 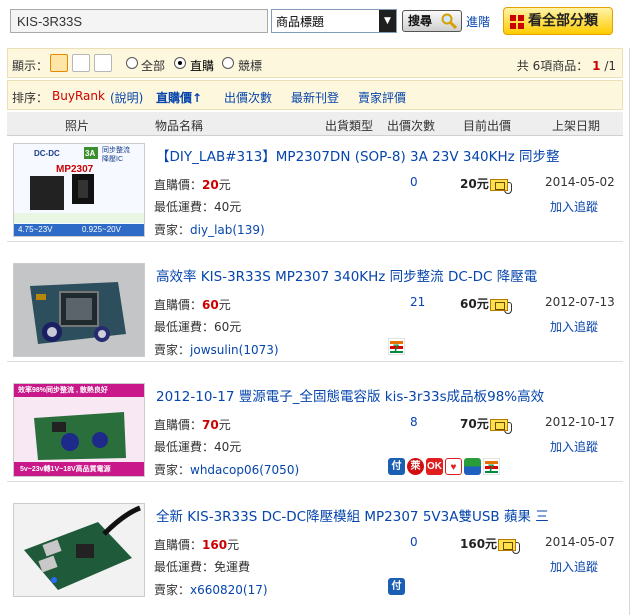 What do you see at coordinates (472, 466) in the screenshot?
I see `family-mart-icon` at bounding box center [472, 466].